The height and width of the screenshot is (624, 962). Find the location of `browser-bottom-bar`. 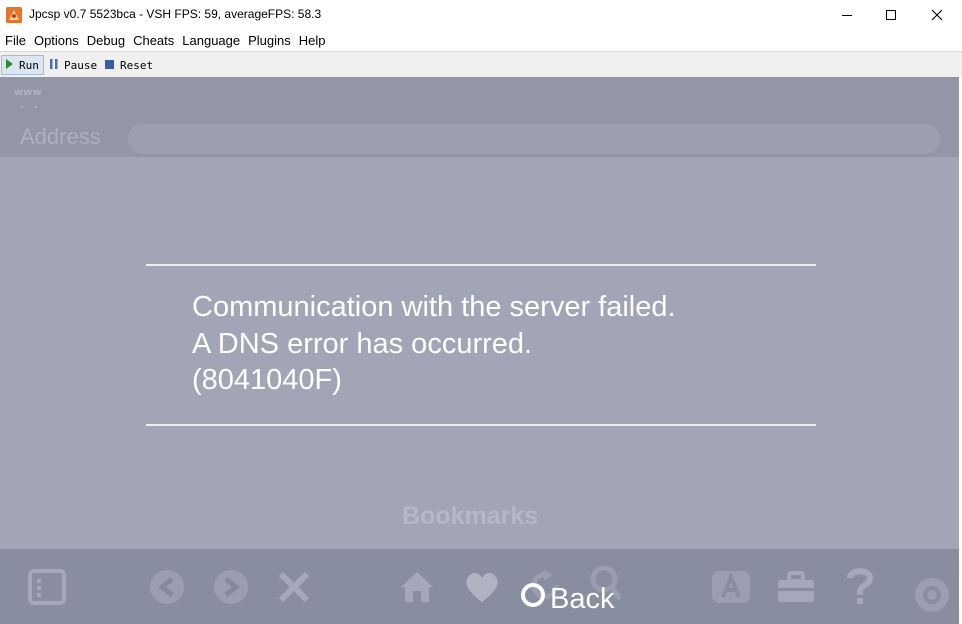

browser-bottom-bar is located at coordinates (481, 586).